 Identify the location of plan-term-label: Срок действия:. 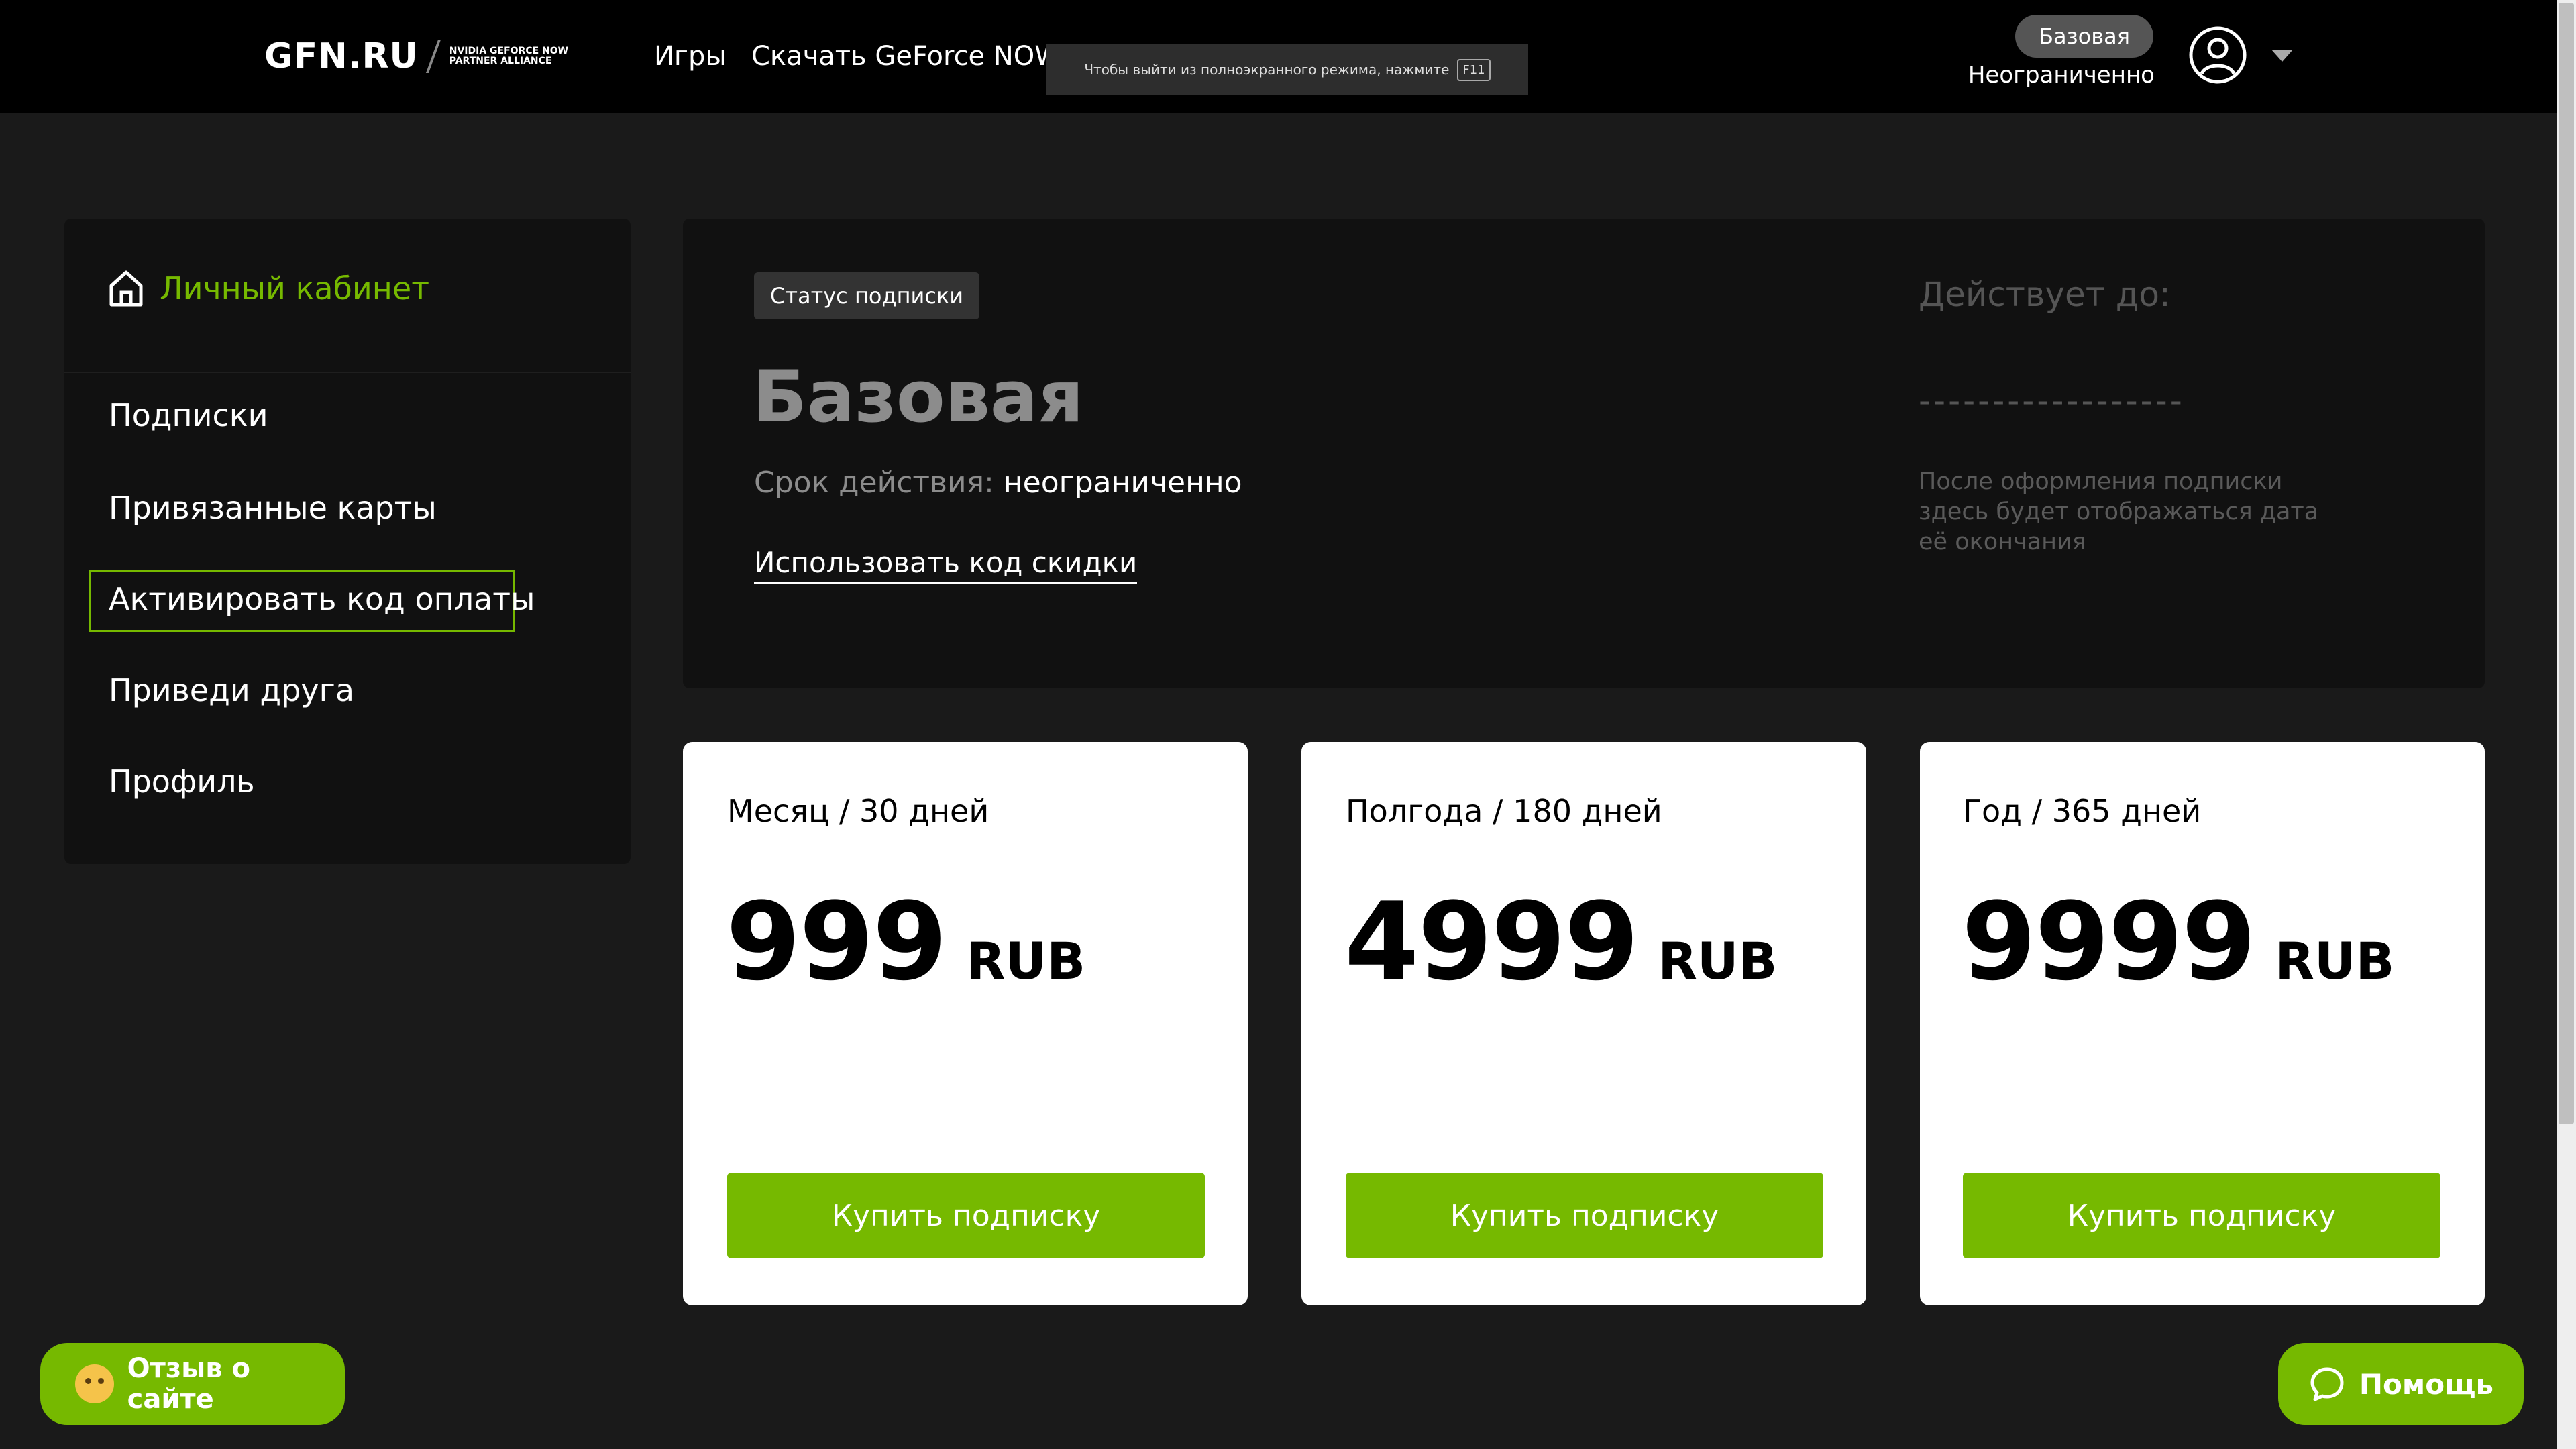
(874, 483).